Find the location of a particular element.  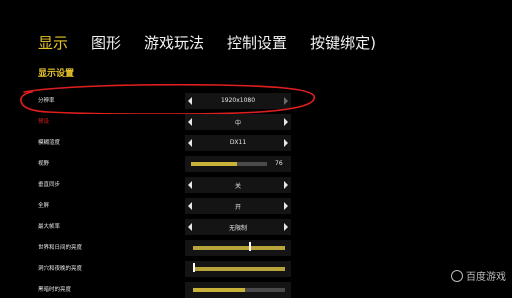

tab-controls: 控制设置 is located at coordinates (257, 43).